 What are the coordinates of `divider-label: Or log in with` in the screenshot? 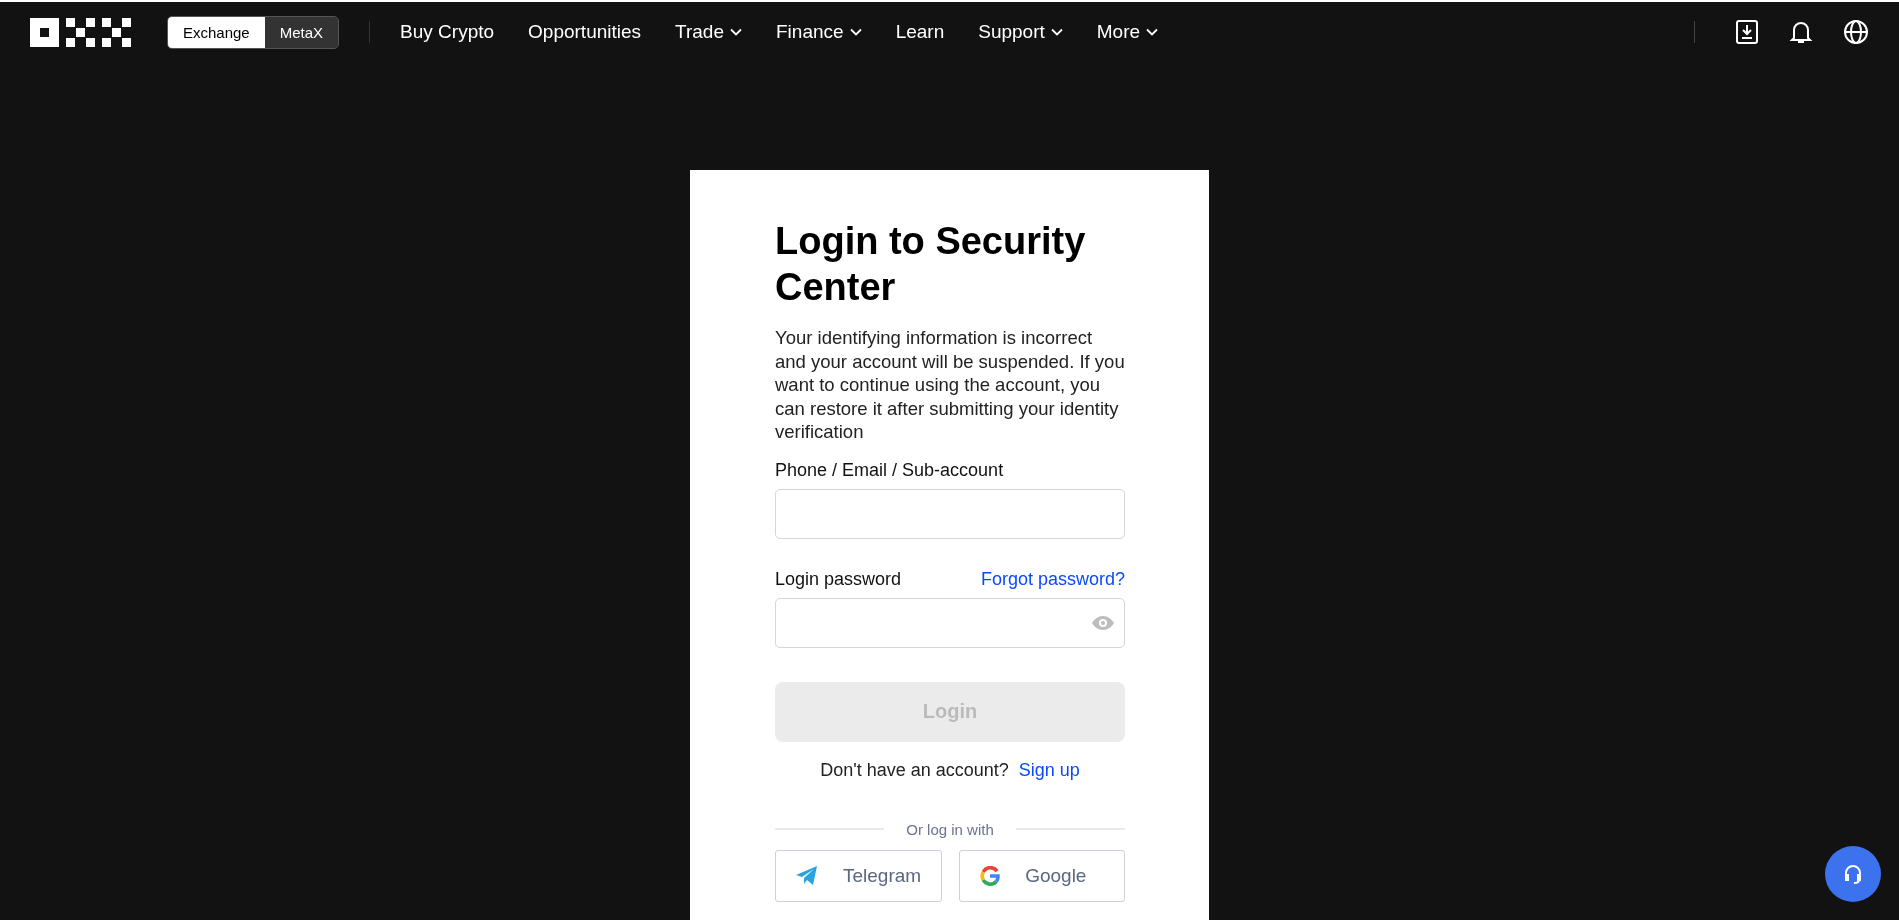 It's located at (950, 829).